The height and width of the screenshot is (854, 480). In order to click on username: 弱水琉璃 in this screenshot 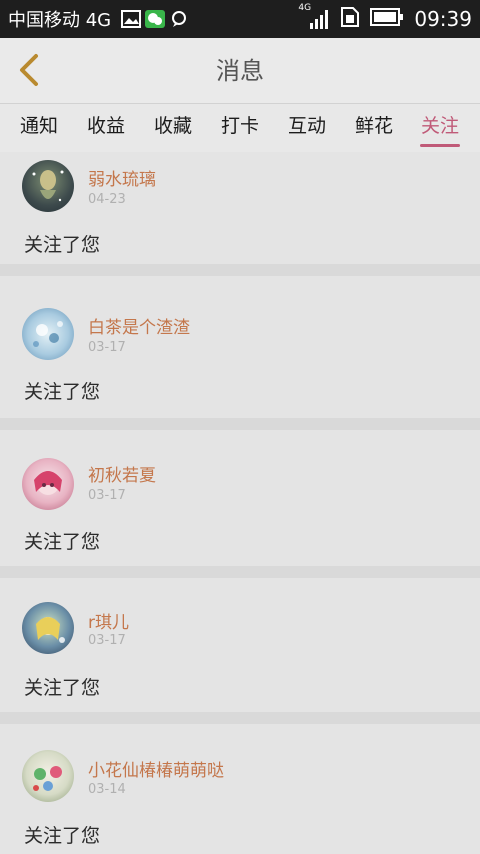, I will do `click(122, 177)`.